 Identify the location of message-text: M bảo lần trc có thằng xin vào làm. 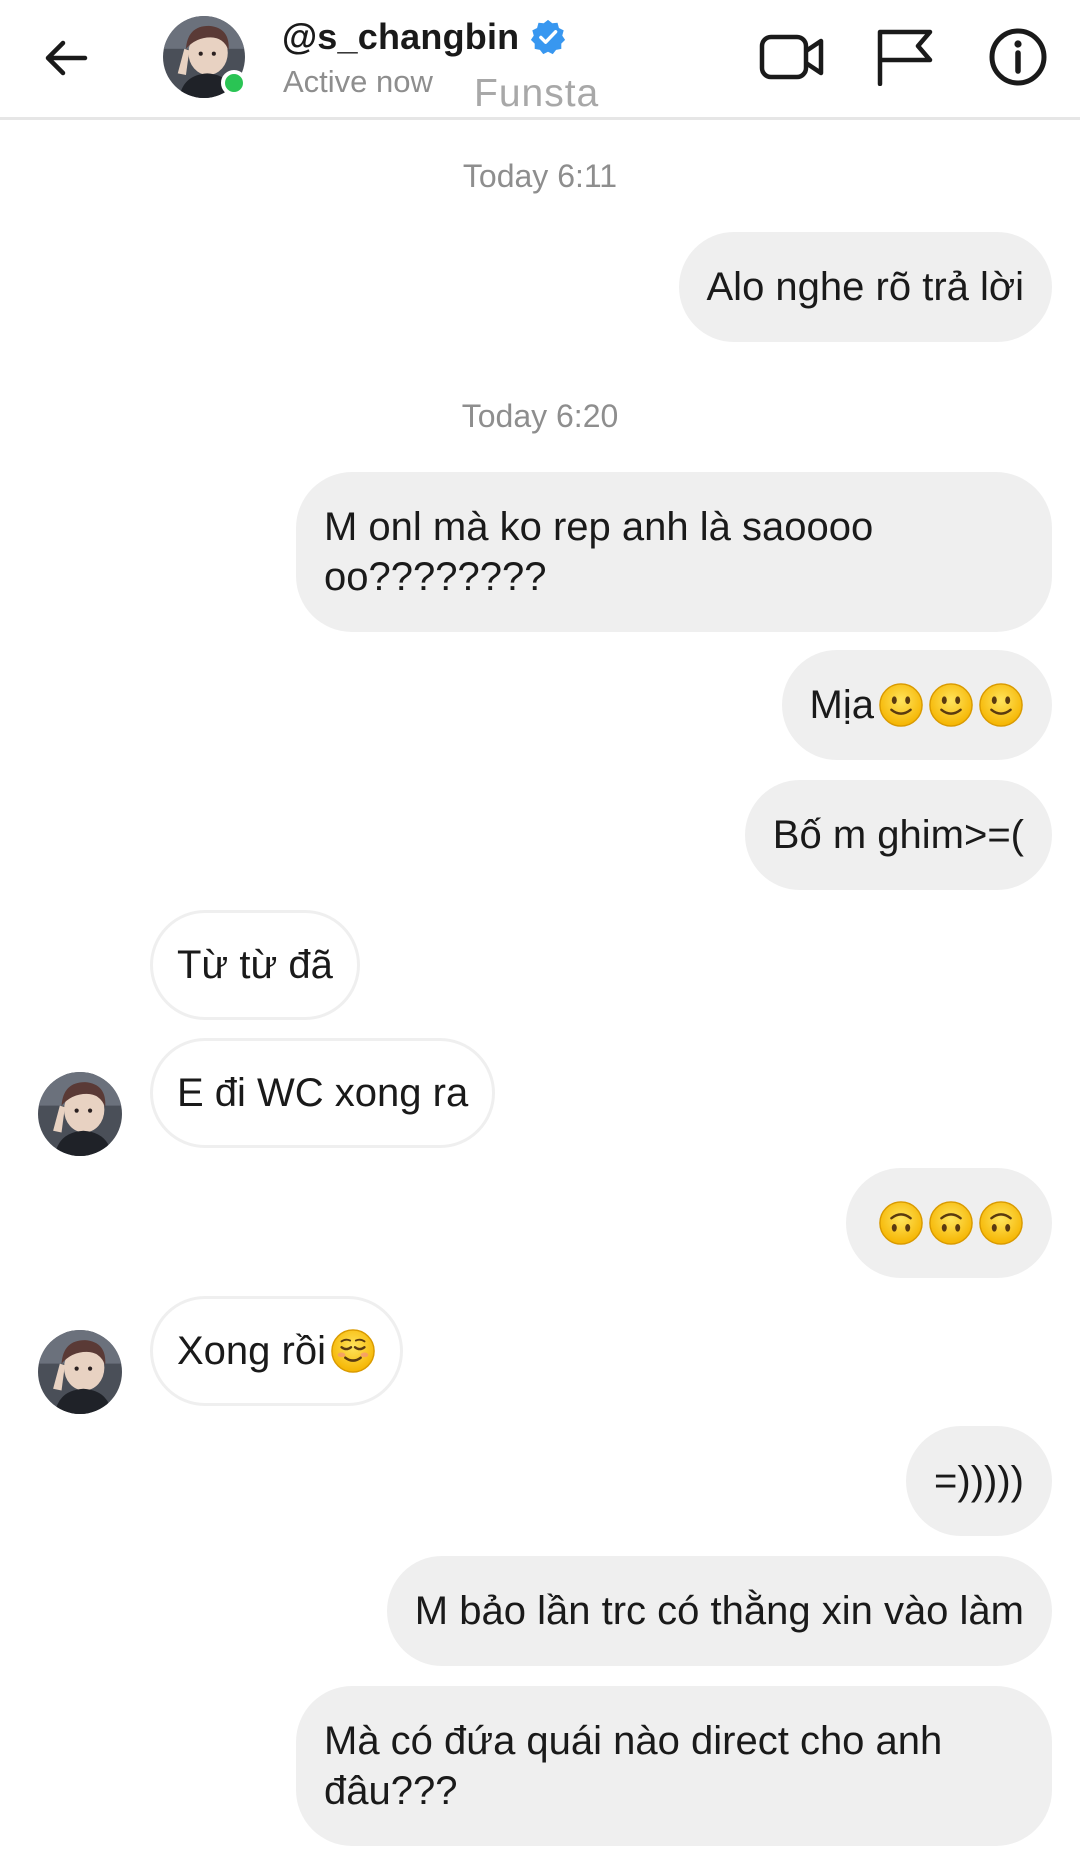
(719, 1611).